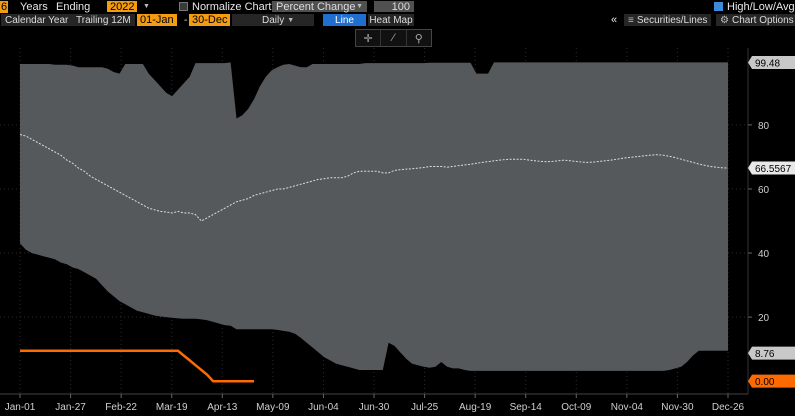 The image size is (795, 416). What do you see at coordinates (771, 221) in the screenshot?
I see `value-markers: 99.48 66.5567 8.76 0.00` at bounding box center [771, 221].